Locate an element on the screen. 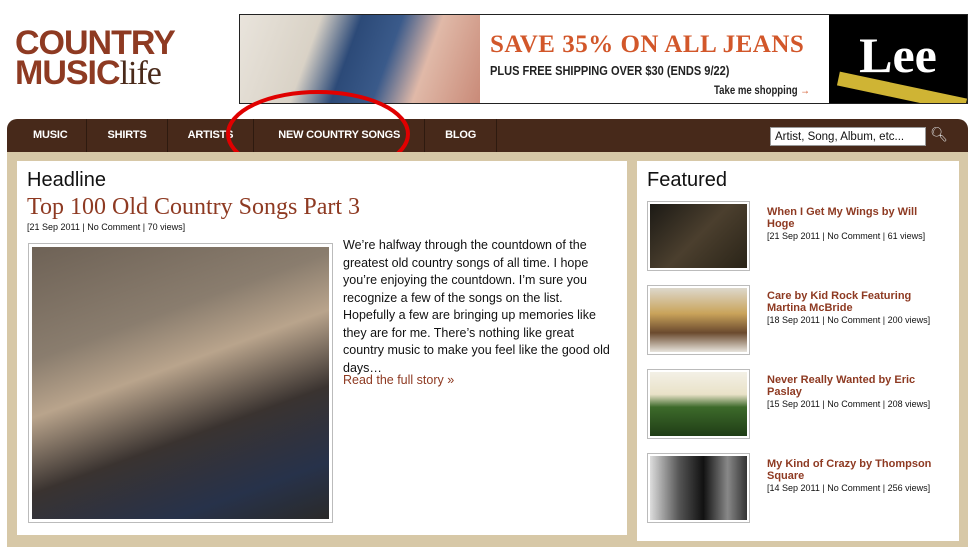  nav-blog: BLOG is located at coordinates (461, 135).